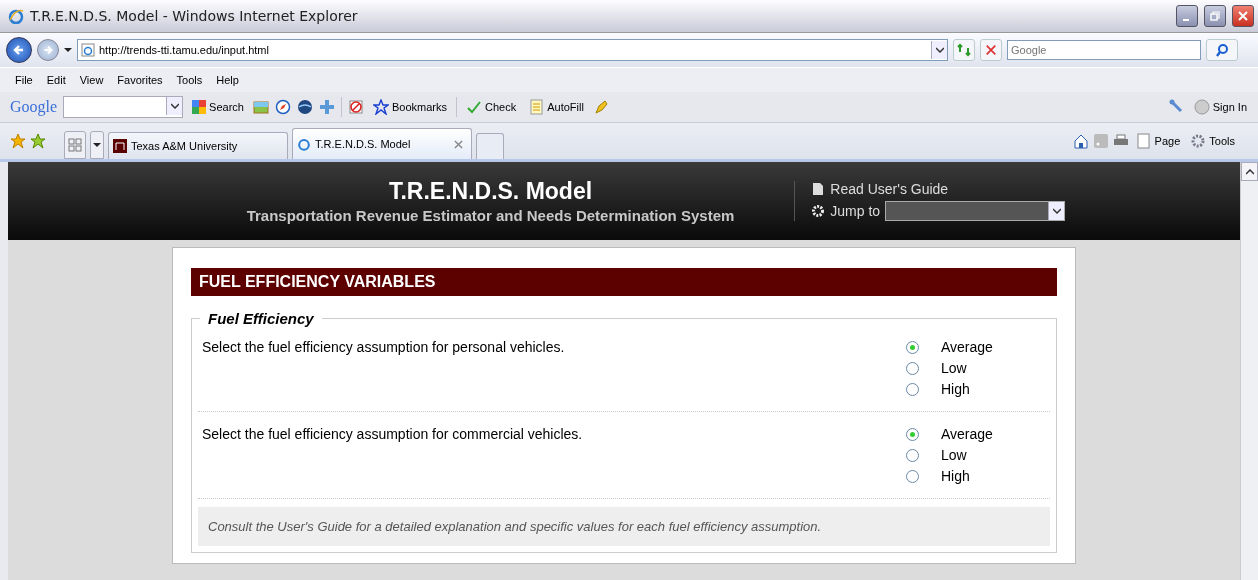 Image resolution: width=1258 pixels, height=580 pixels. I want to click on tools-menu-button: Tools, so click(1212, 141).